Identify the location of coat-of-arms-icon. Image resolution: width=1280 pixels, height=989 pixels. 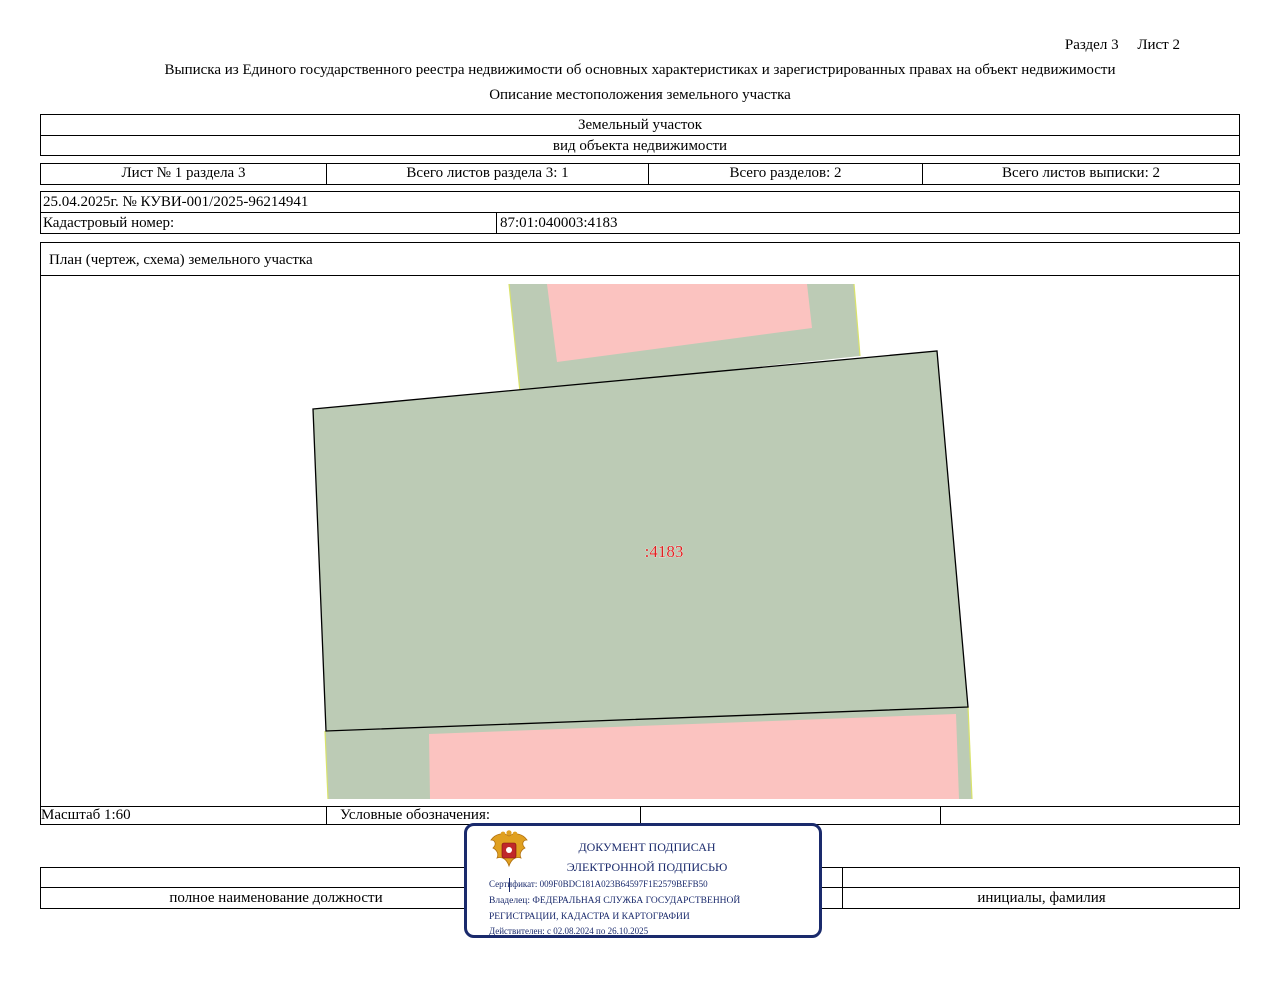
(509, 849).